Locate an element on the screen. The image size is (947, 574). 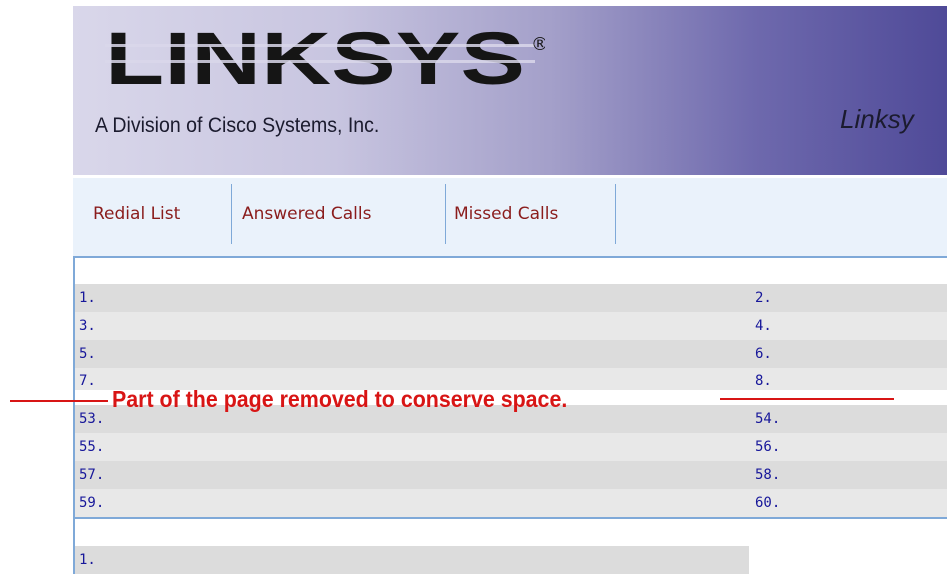
table-row: 59. 60. is located at coordinates (511, 503).